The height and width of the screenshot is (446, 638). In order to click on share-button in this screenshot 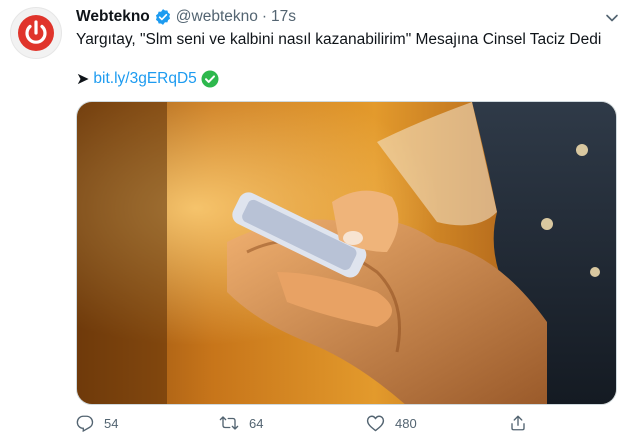, I will do `click(523, 423)`.